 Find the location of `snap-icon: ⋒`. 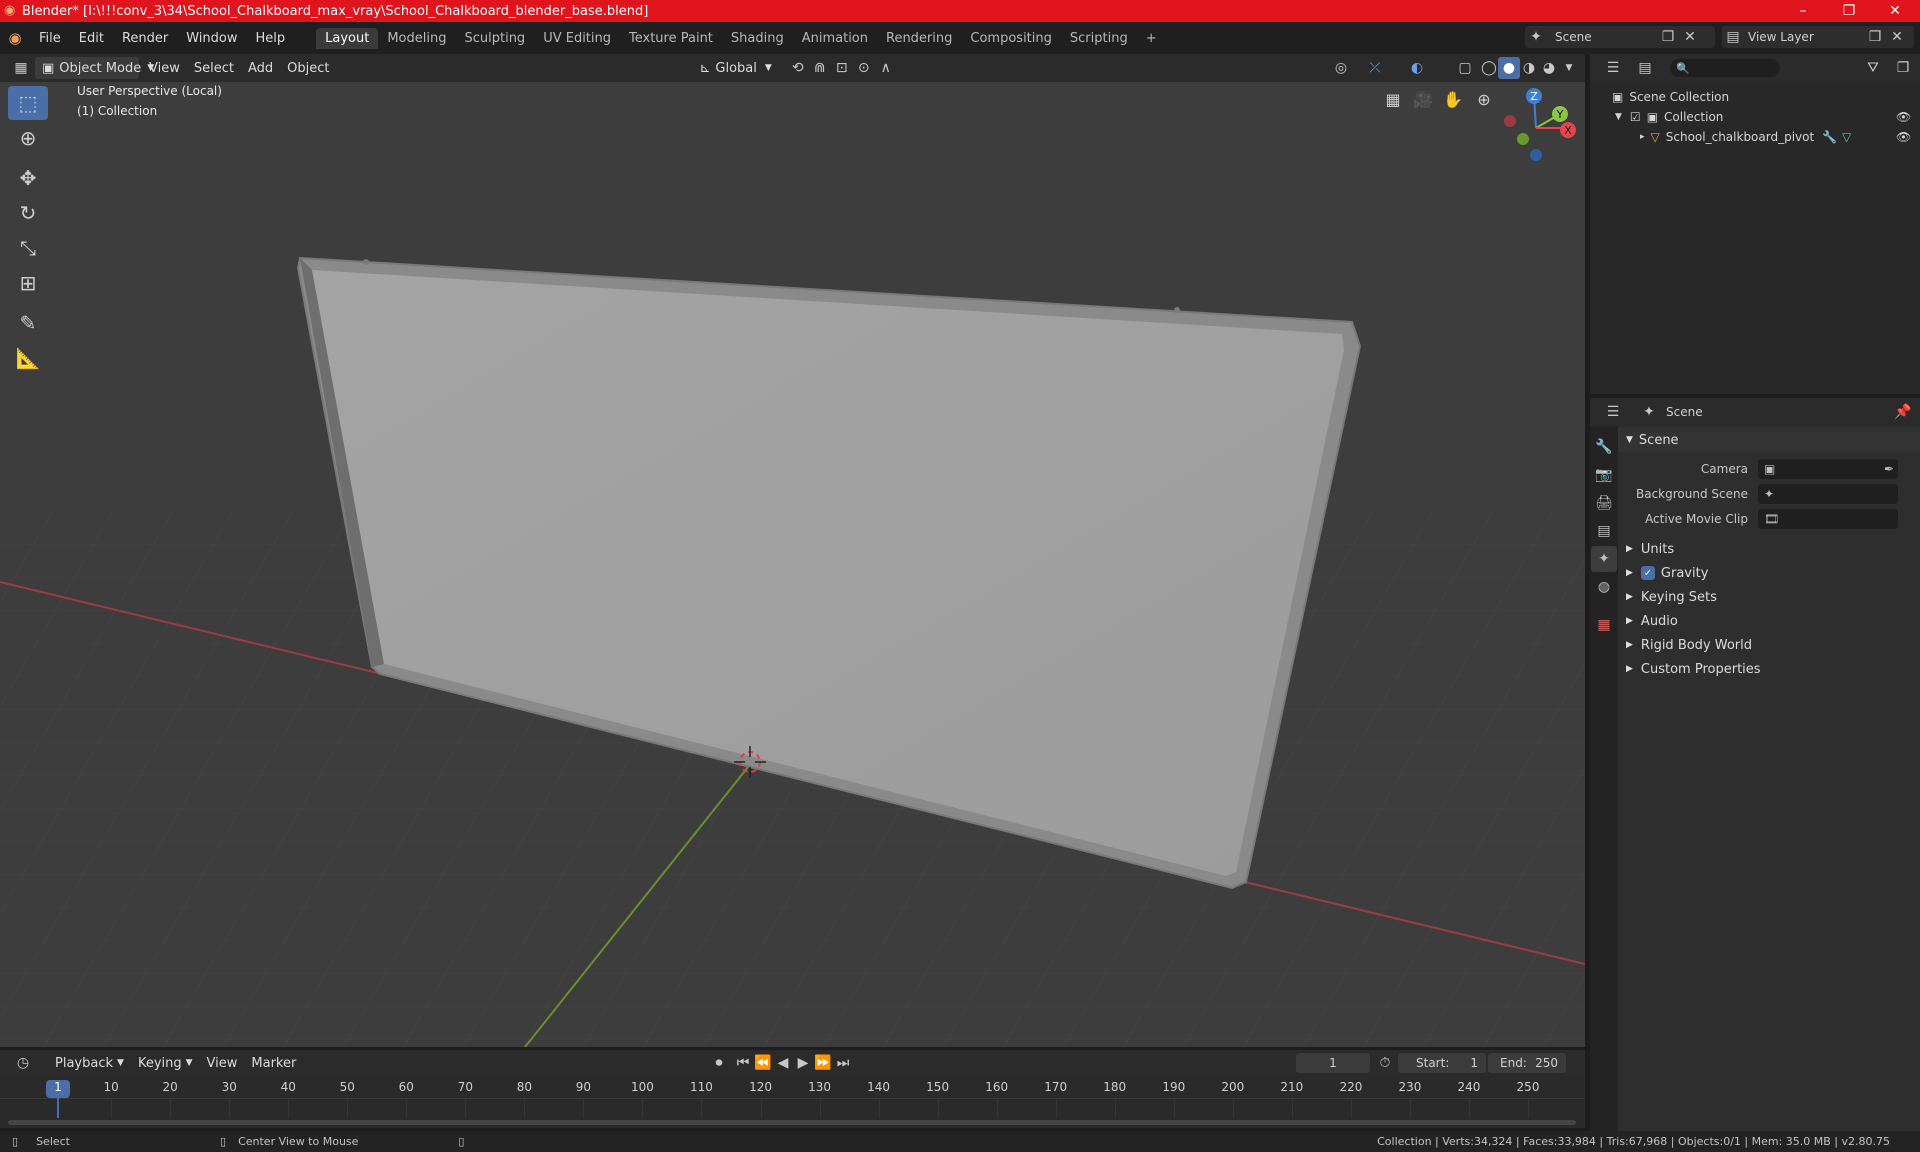

snap-icon: ⋒ is located at coordinates (820, 68).